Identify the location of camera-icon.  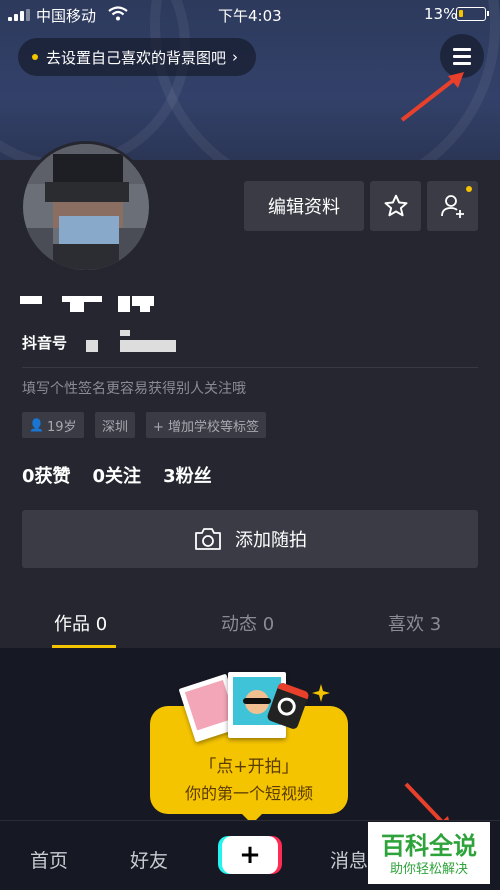
(208, 539).